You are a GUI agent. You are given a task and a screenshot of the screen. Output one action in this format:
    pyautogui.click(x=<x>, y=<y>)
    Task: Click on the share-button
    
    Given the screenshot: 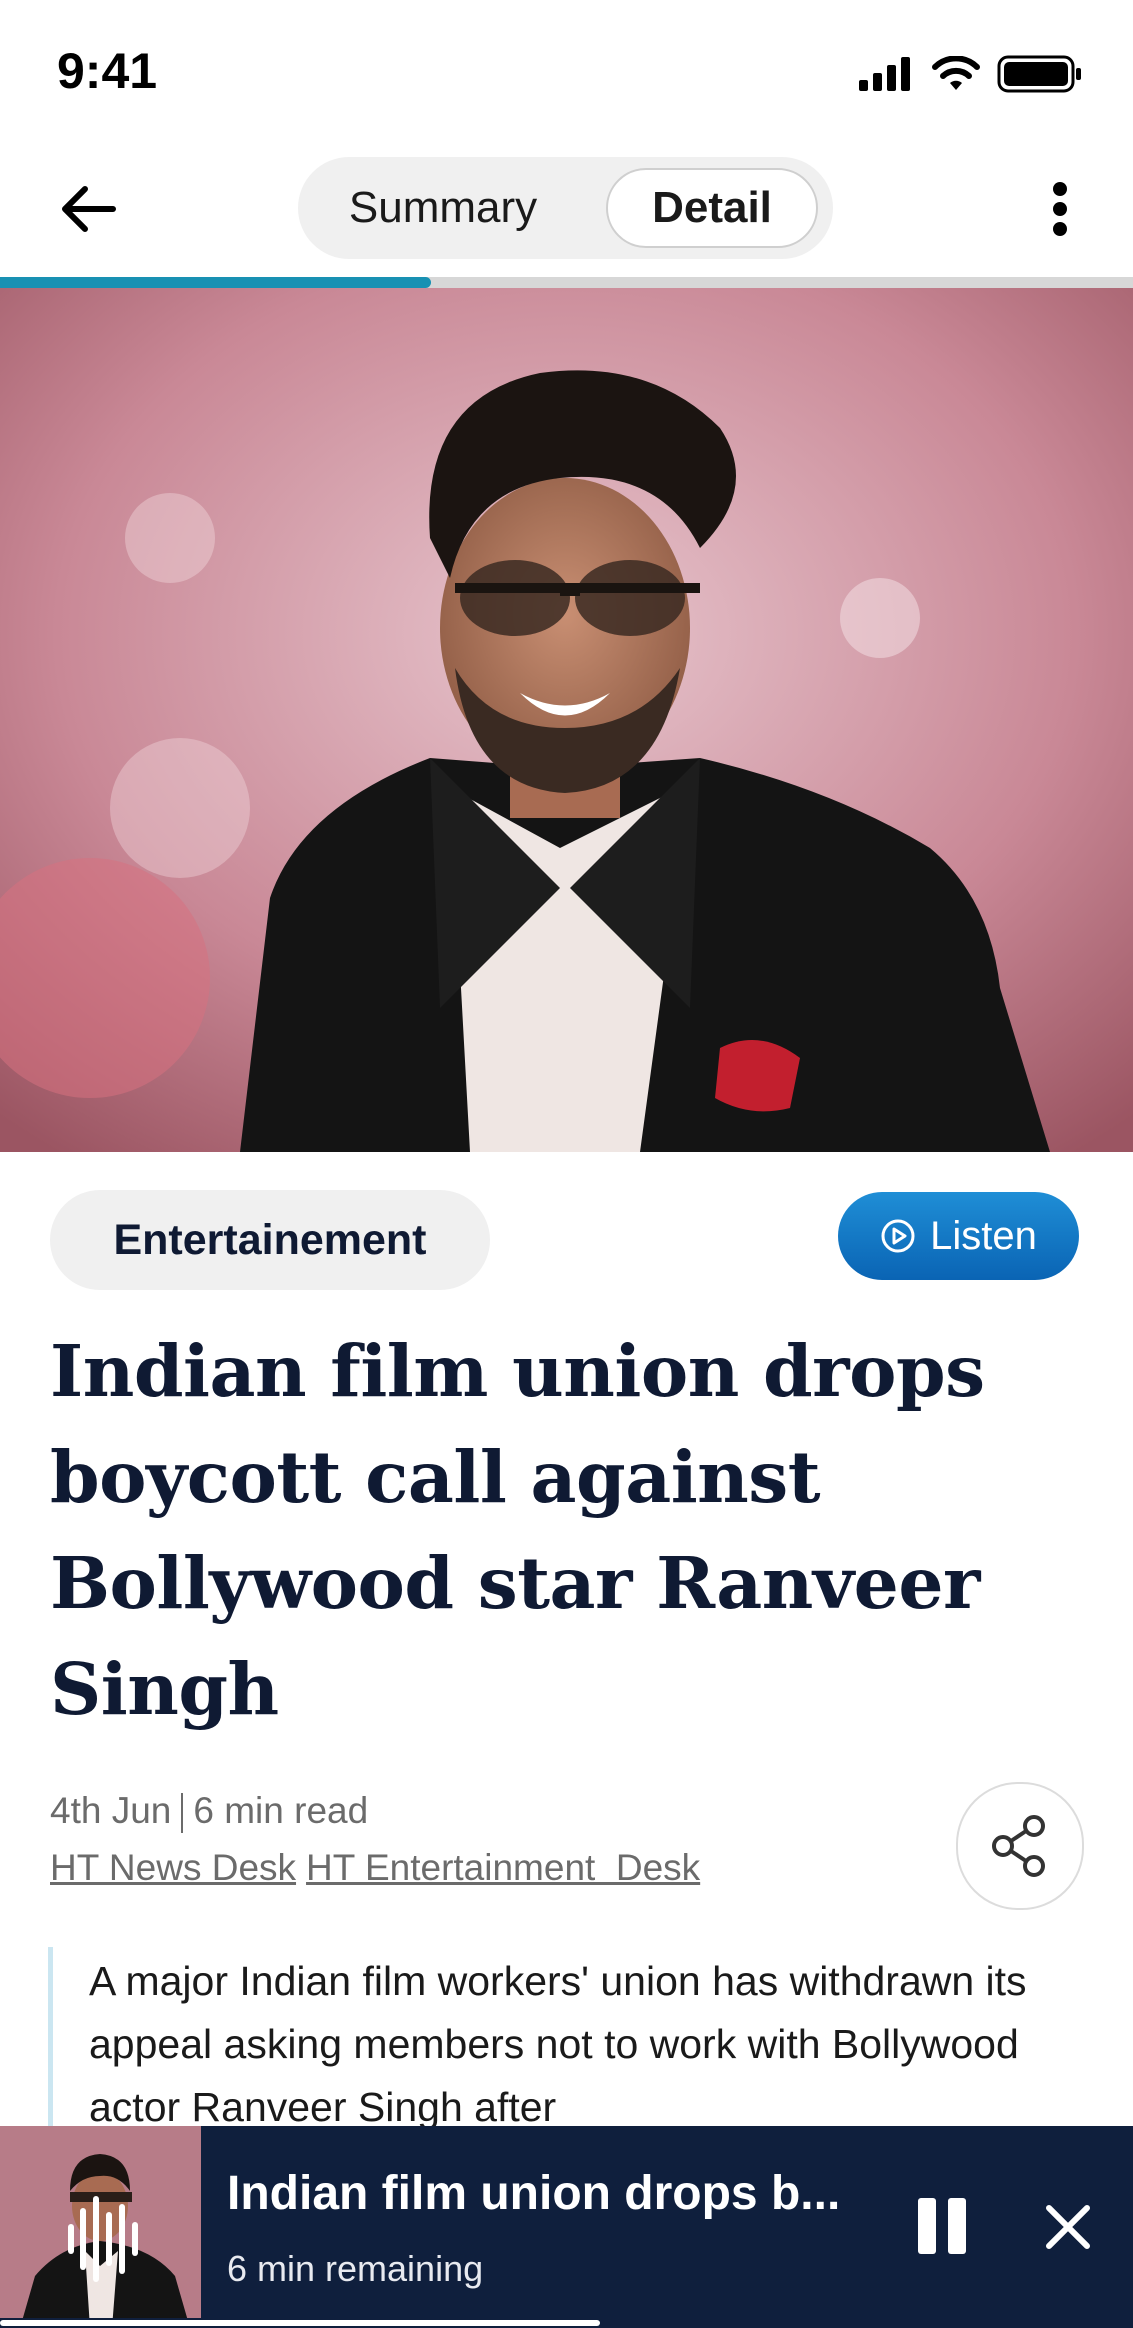 What is the action you would take?
    pyautogui.click(x=1020, y=1846)
    